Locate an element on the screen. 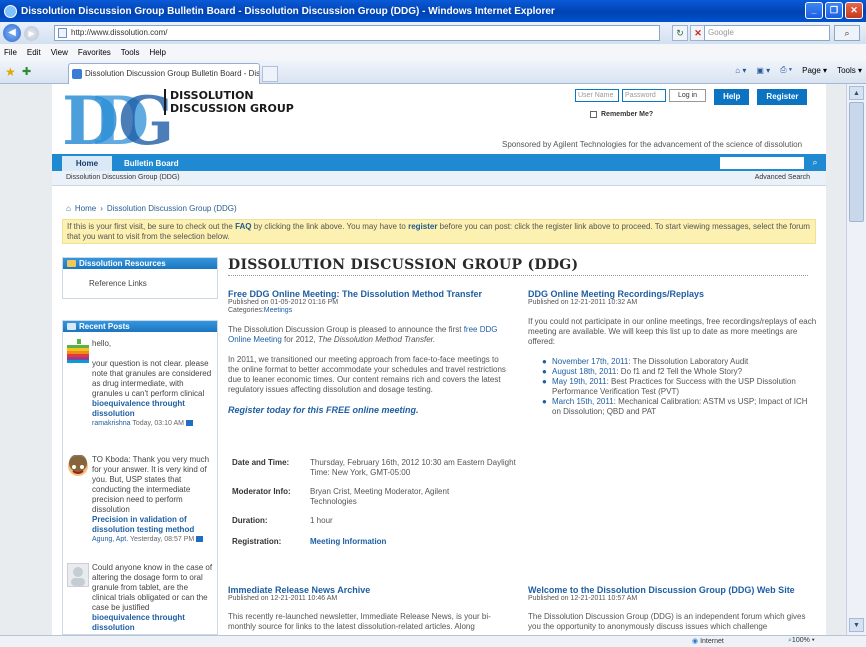 Image resolution: width=866 pixels, height=647 pixels. post-author: ramakrishna is located at coordinates (111, 423).